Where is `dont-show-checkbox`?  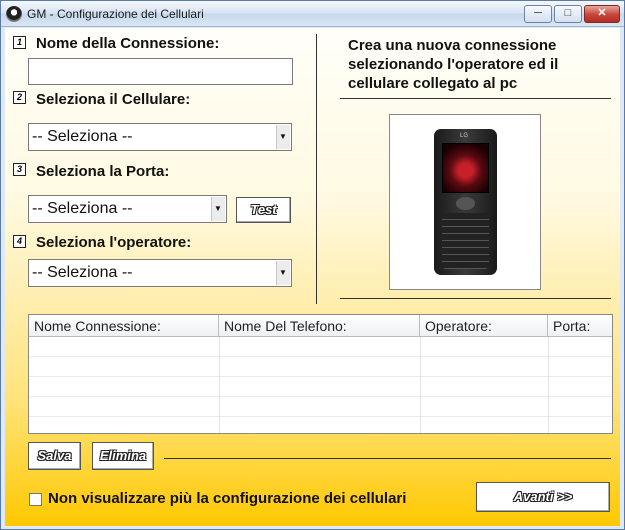 dont-show-checkbox is located at coordinates (35, 499).